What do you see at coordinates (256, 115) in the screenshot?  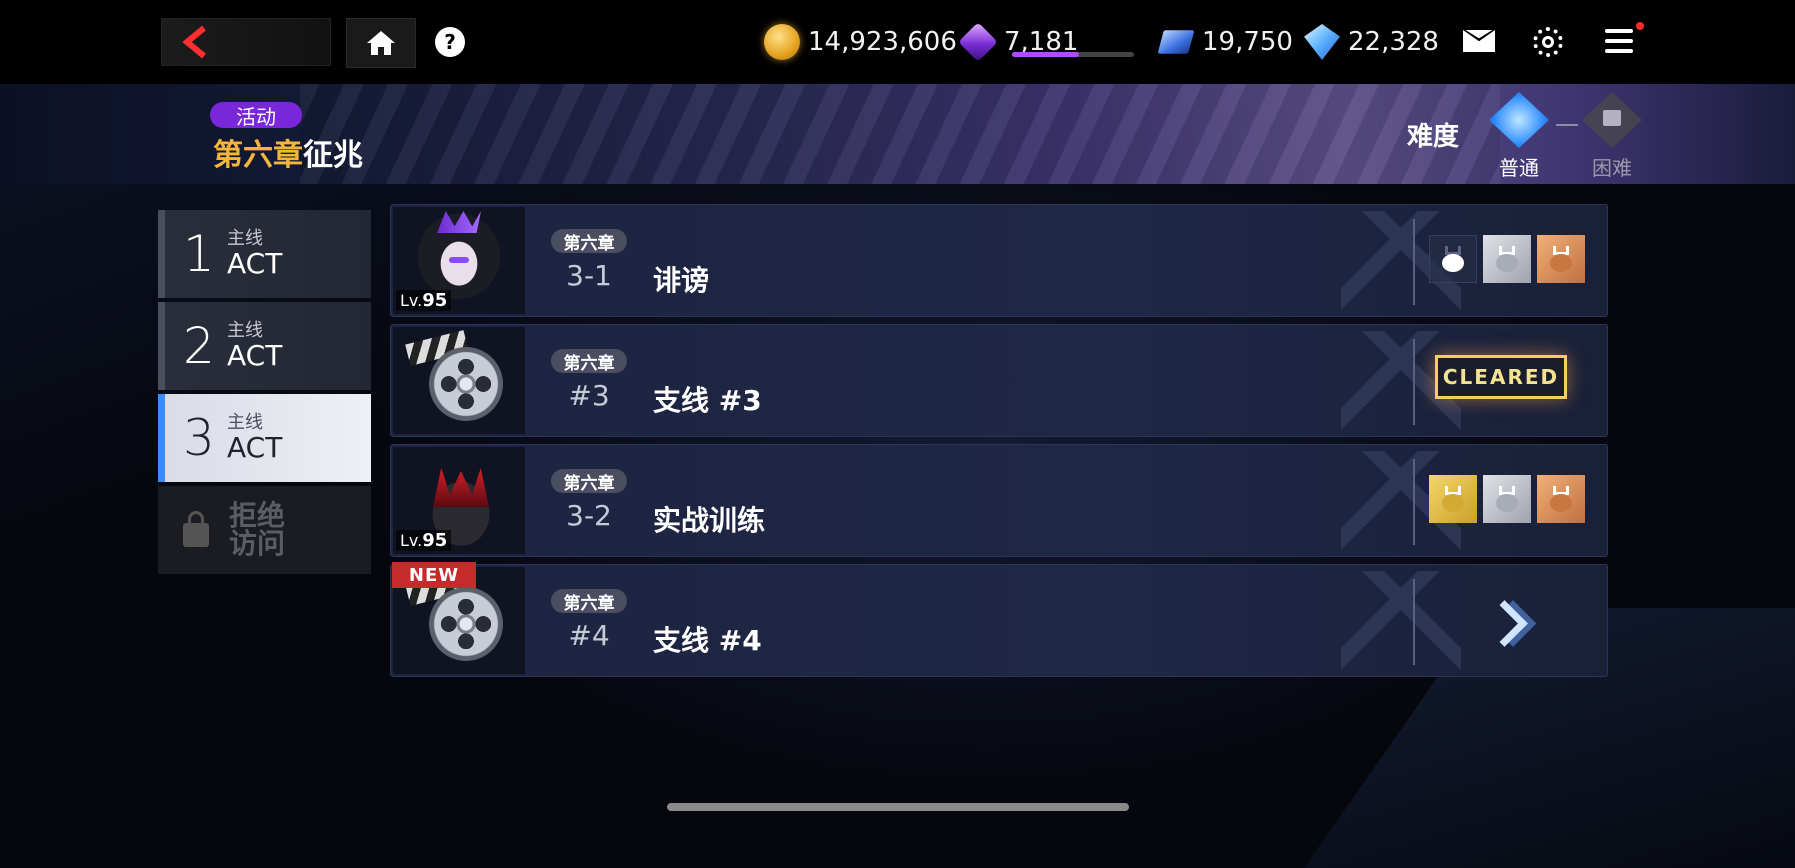 I see `event-badge: 活动` at bounding box center [256, 115].